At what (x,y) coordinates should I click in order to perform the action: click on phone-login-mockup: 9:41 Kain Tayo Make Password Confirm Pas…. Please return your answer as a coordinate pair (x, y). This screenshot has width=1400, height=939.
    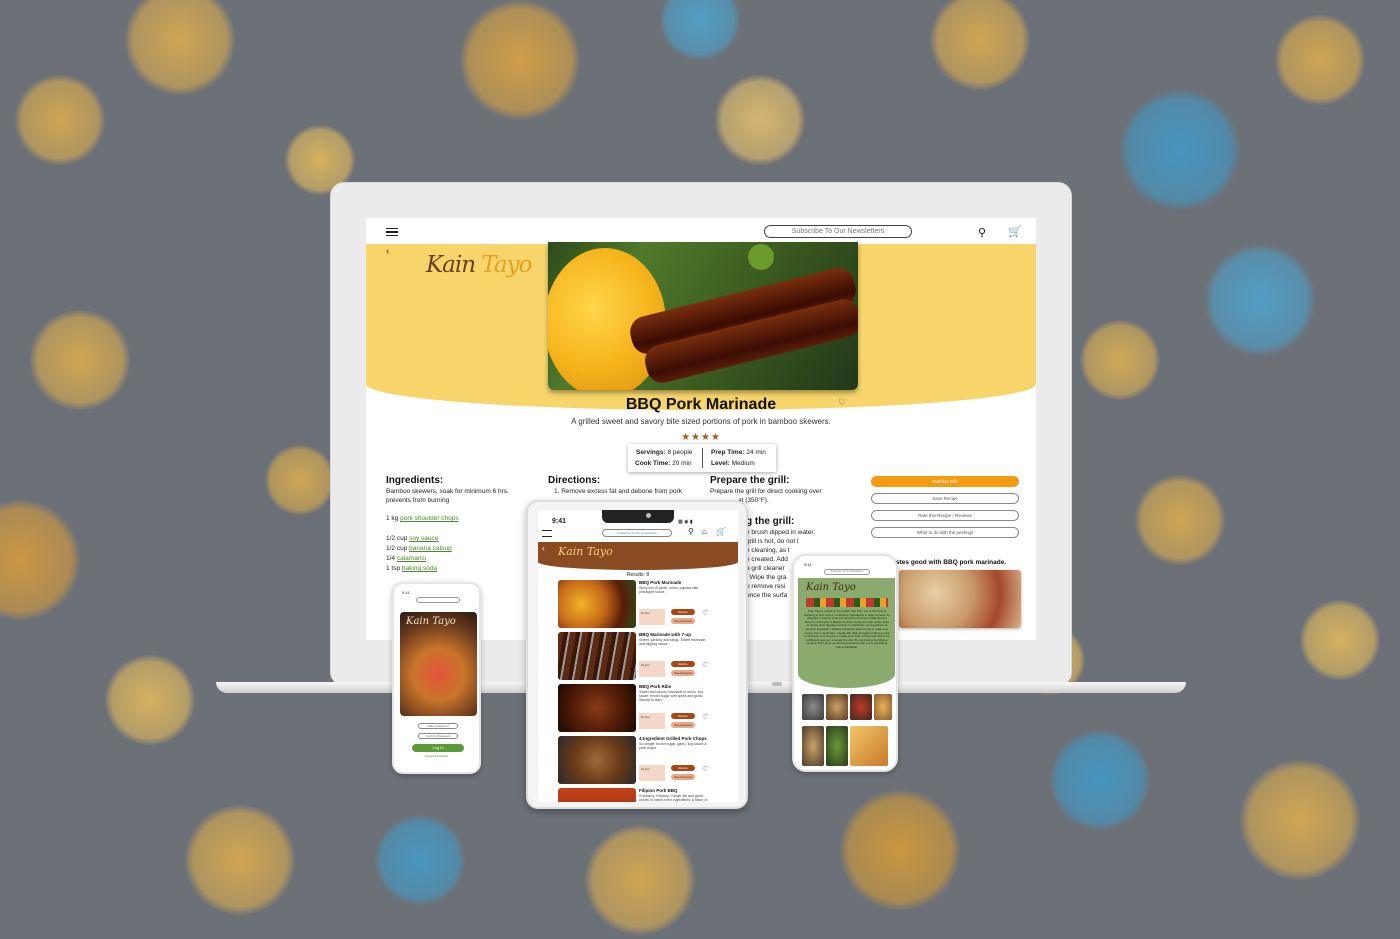
    Looking at the image, I should click on (436, 678).